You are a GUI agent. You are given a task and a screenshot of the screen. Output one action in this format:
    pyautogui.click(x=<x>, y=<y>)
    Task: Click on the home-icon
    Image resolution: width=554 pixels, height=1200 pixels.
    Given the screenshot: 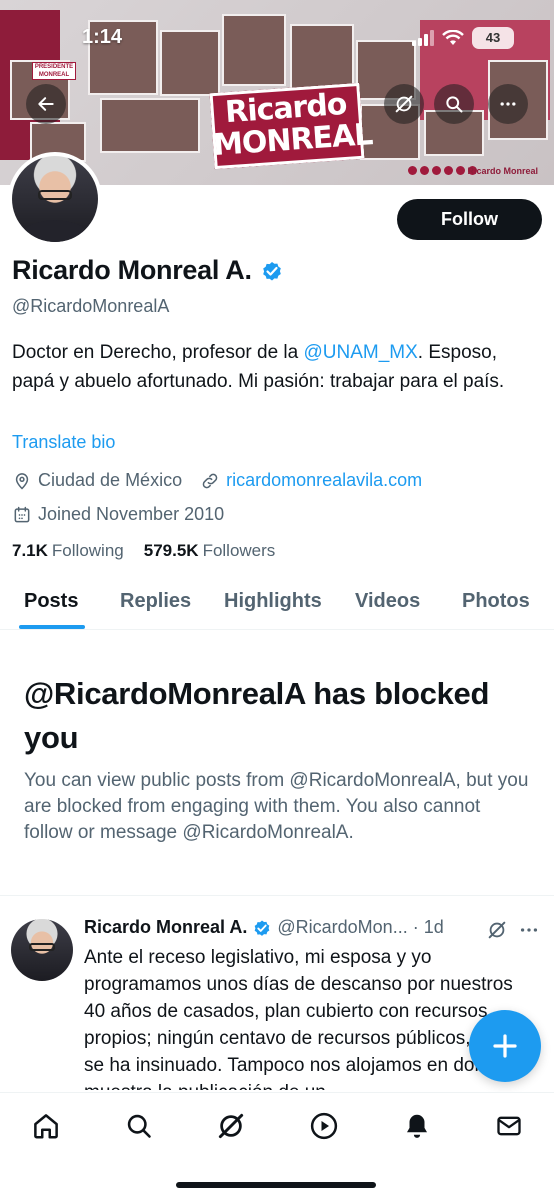 What is the action you would take?
    pyautogui.click(x=46, y=1126)
    